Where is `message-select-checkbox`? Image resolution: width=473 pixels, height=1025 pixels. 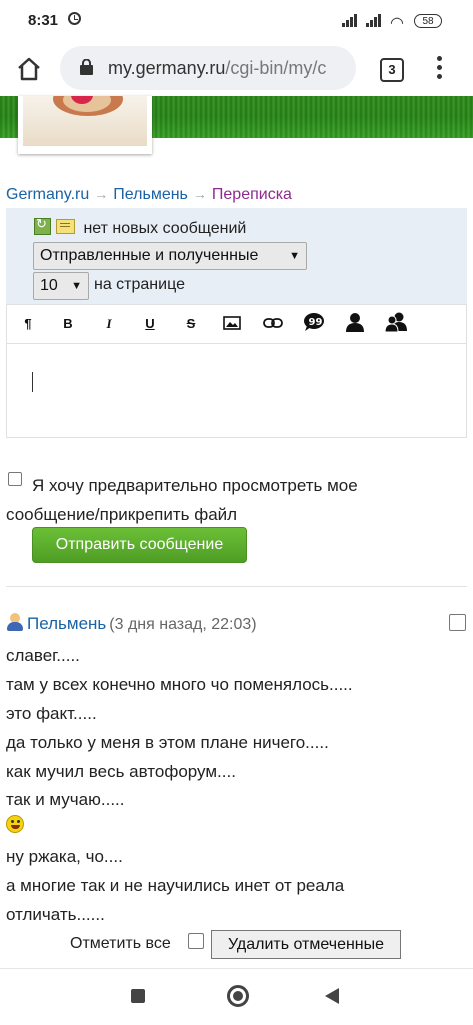 message-select-checkbox is located at coordinates (457, 622).